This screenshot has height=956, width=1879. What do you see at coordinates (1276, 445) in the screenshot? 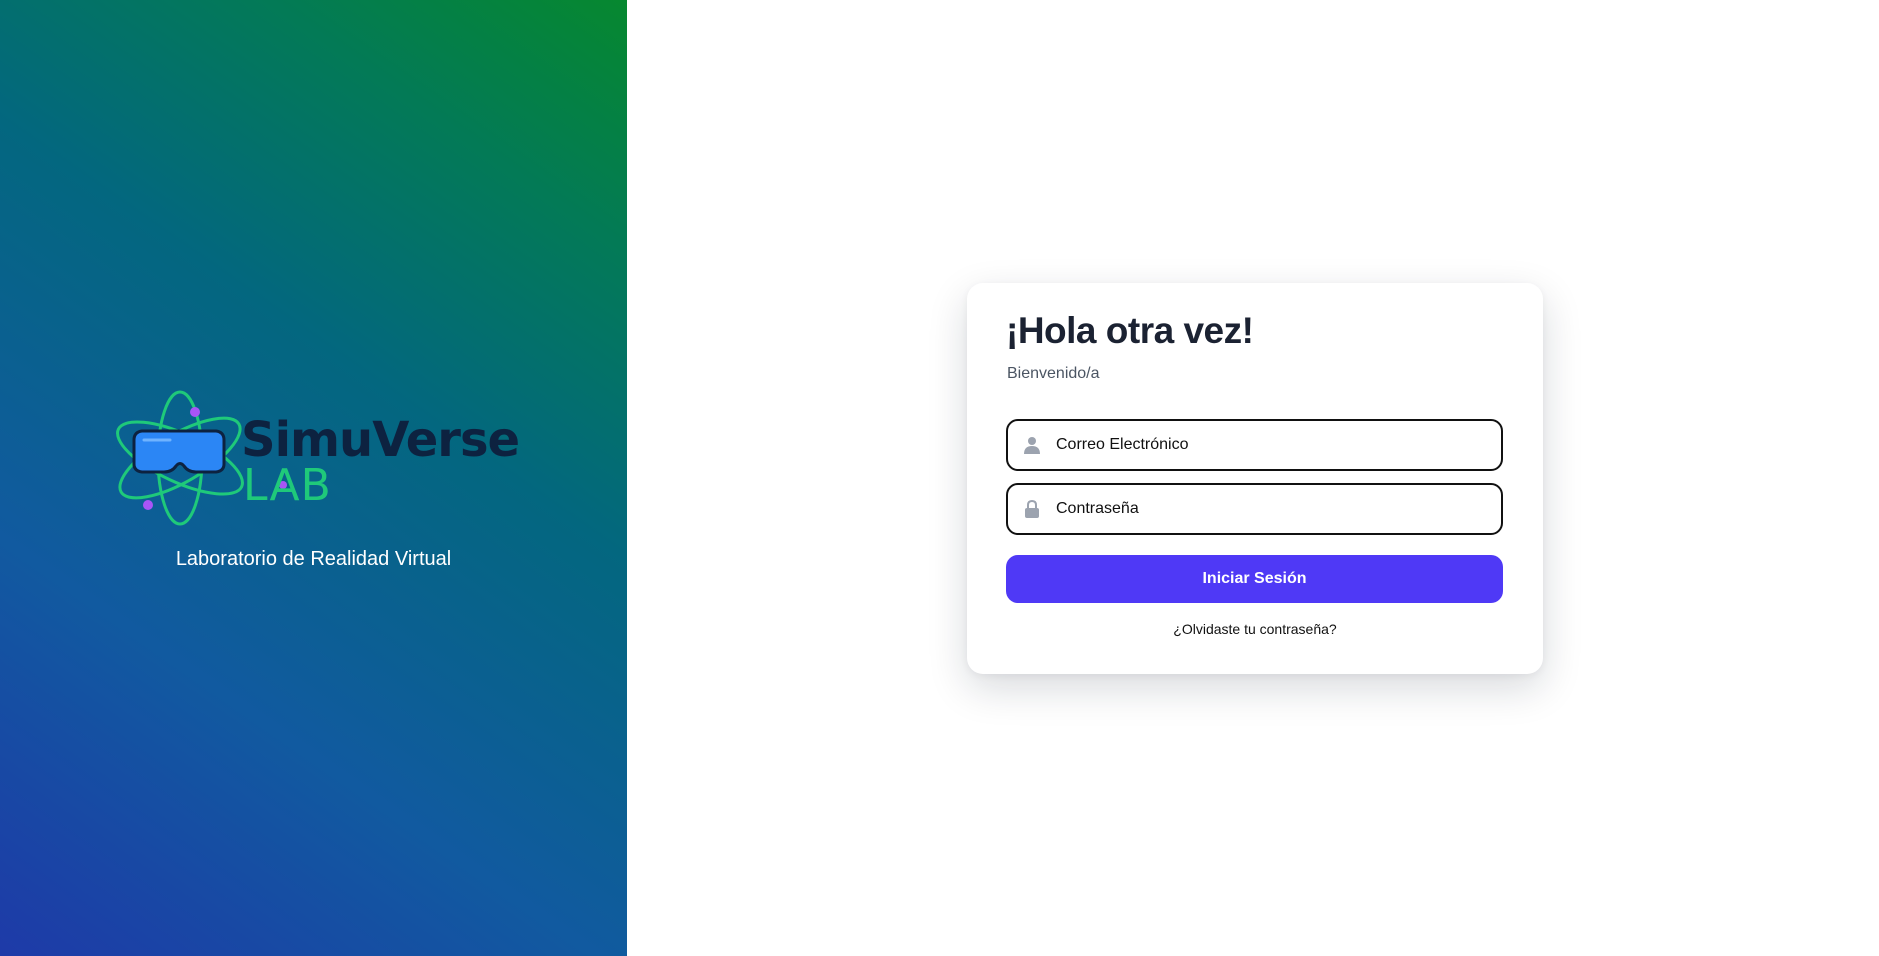
I see `email-input` at bounding box center [1276, 445].